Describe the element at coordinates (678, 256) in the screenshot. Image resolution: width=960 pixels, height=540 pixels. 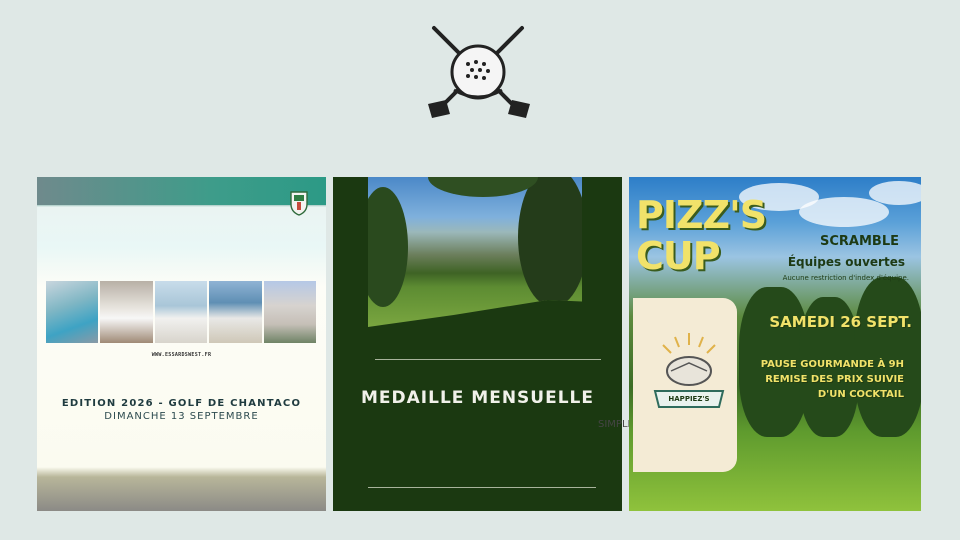
I see `cup-title-line2: CUP` at that location.